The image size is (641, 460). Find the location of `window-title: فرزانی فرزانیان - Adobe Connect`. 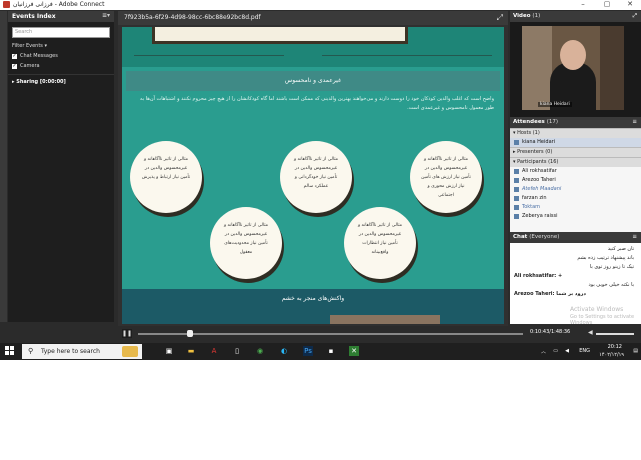

window-title: فرزانی فرزانیان - Adobe Connect is located at coordinates (59, 4).